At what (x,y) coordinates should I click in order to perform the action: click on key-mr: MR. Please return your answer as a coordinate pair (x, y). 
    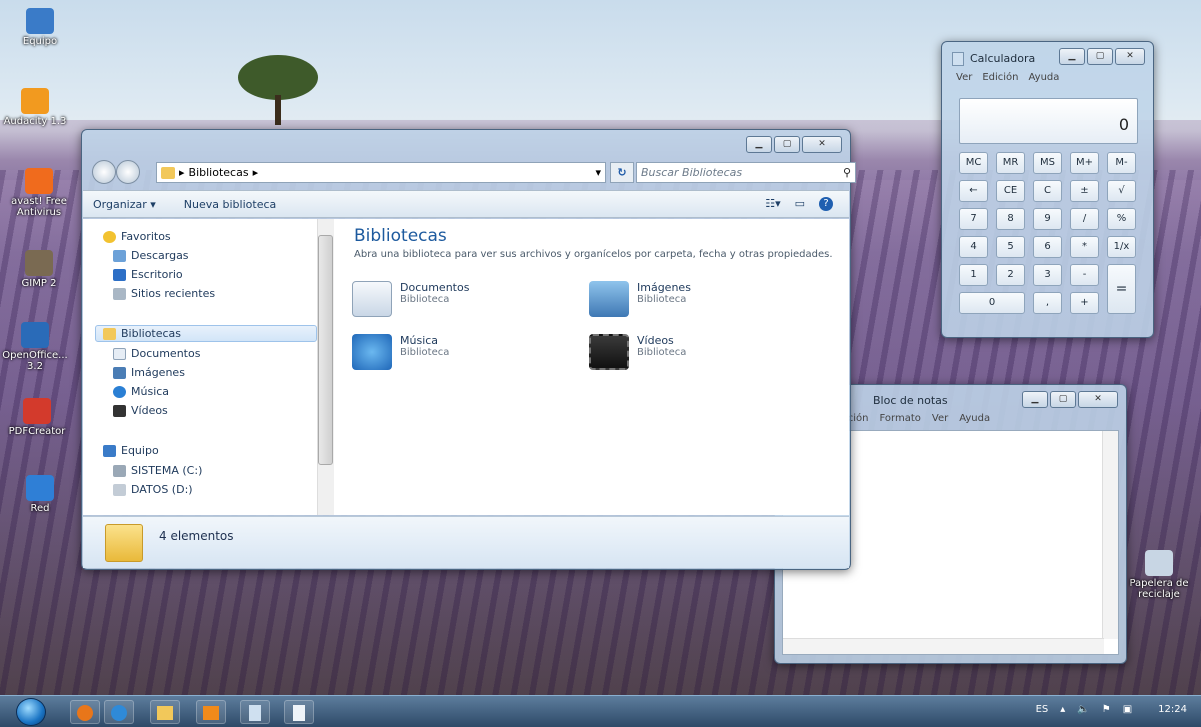
    Looking at the image, I should click on (1010, 163).